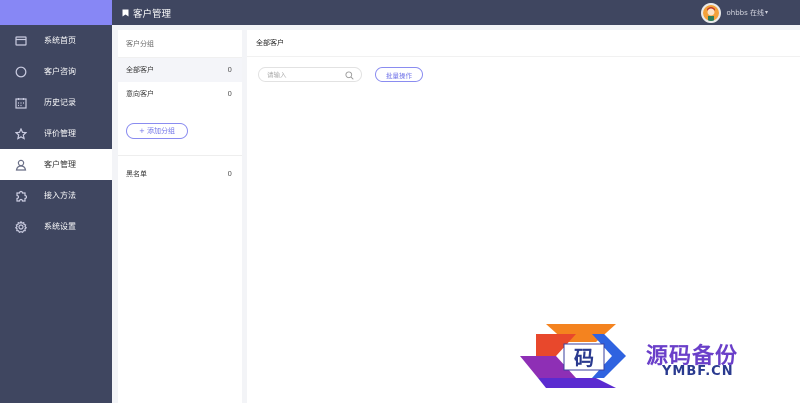  Describe the element at coordinates (21, 196) in the screenshot. I see `puzzle-icon` at that location.